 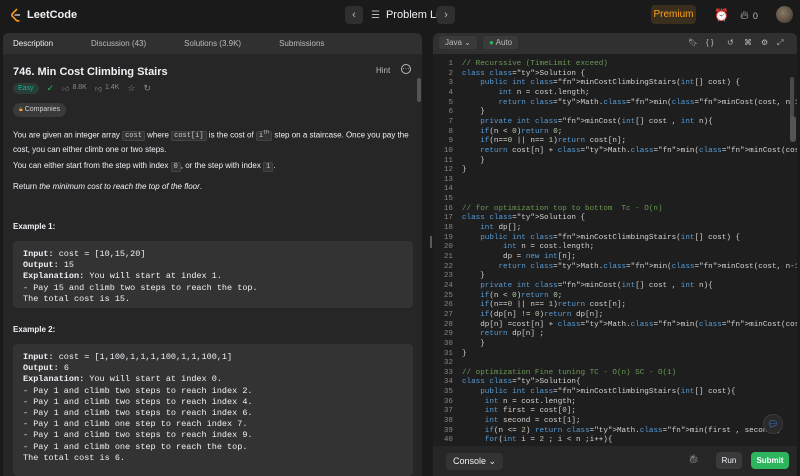 What do you see at coordinates (729, 460) in the screenshot?
I see `run-button: Run` at bounding box center [729, 460].